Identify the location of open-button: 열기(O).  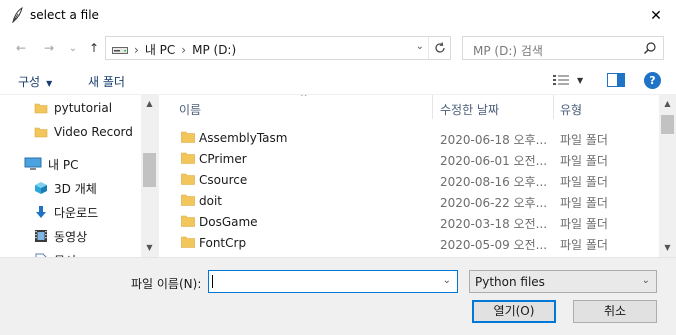
(514, 311).